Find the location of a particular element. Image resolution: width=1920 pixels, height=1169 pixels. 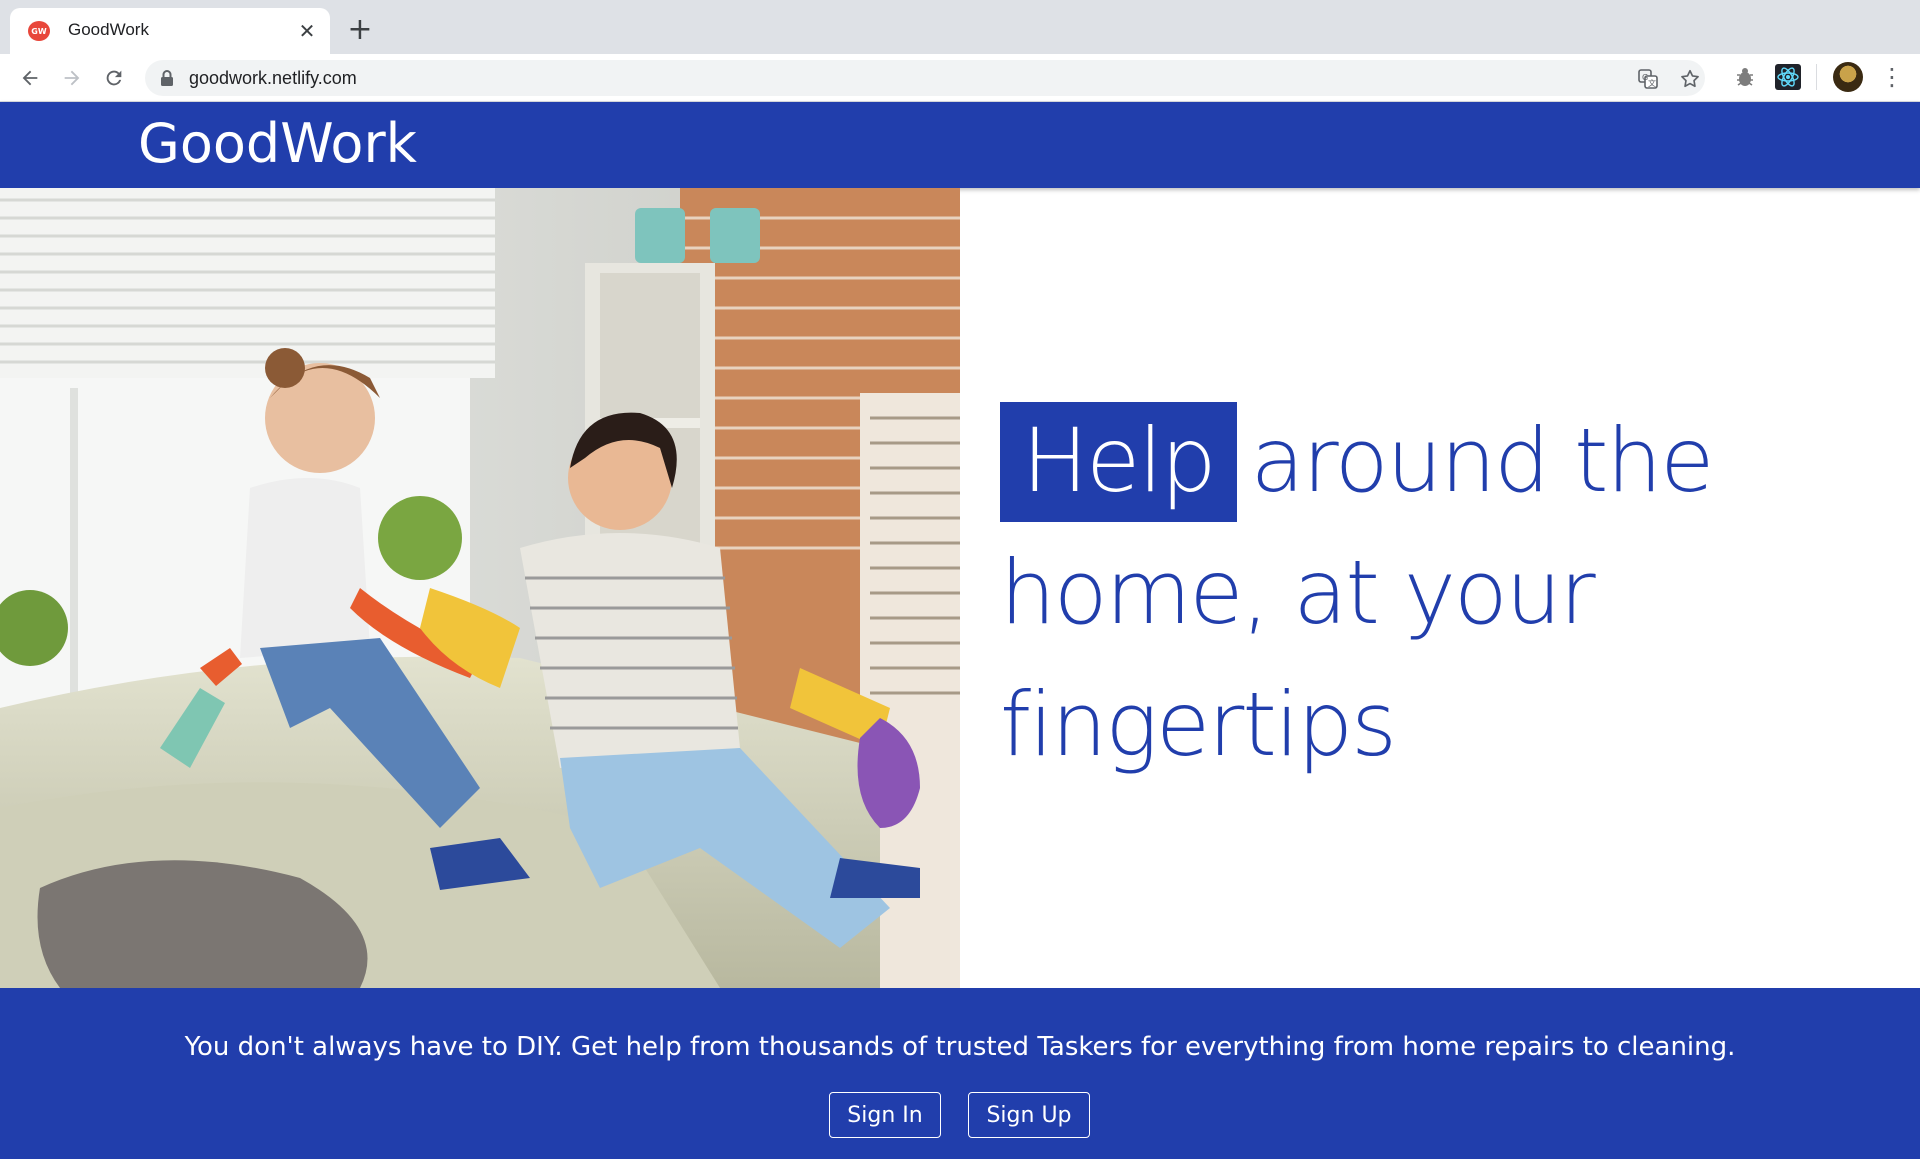

forward-icon is located at coordinates (72, 78).